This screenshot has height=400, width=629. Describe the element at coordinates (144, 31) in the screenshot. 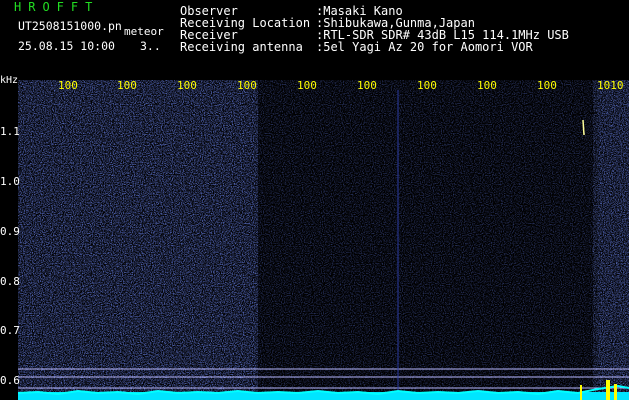

I see `meteor-label: meteor` at that location.